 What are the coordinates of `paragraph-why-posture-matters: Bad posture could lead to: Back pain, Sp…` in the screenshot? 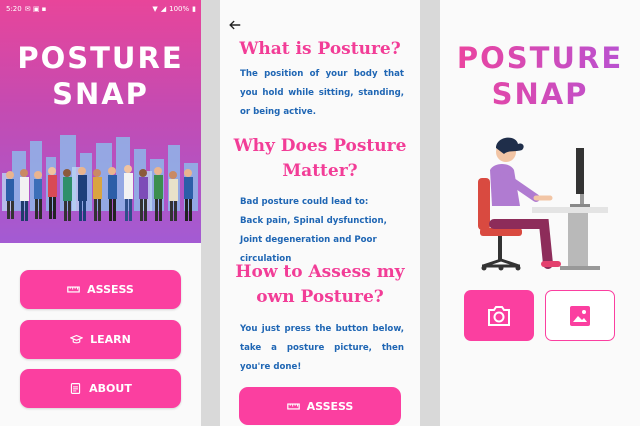 It's located at (322, 231).